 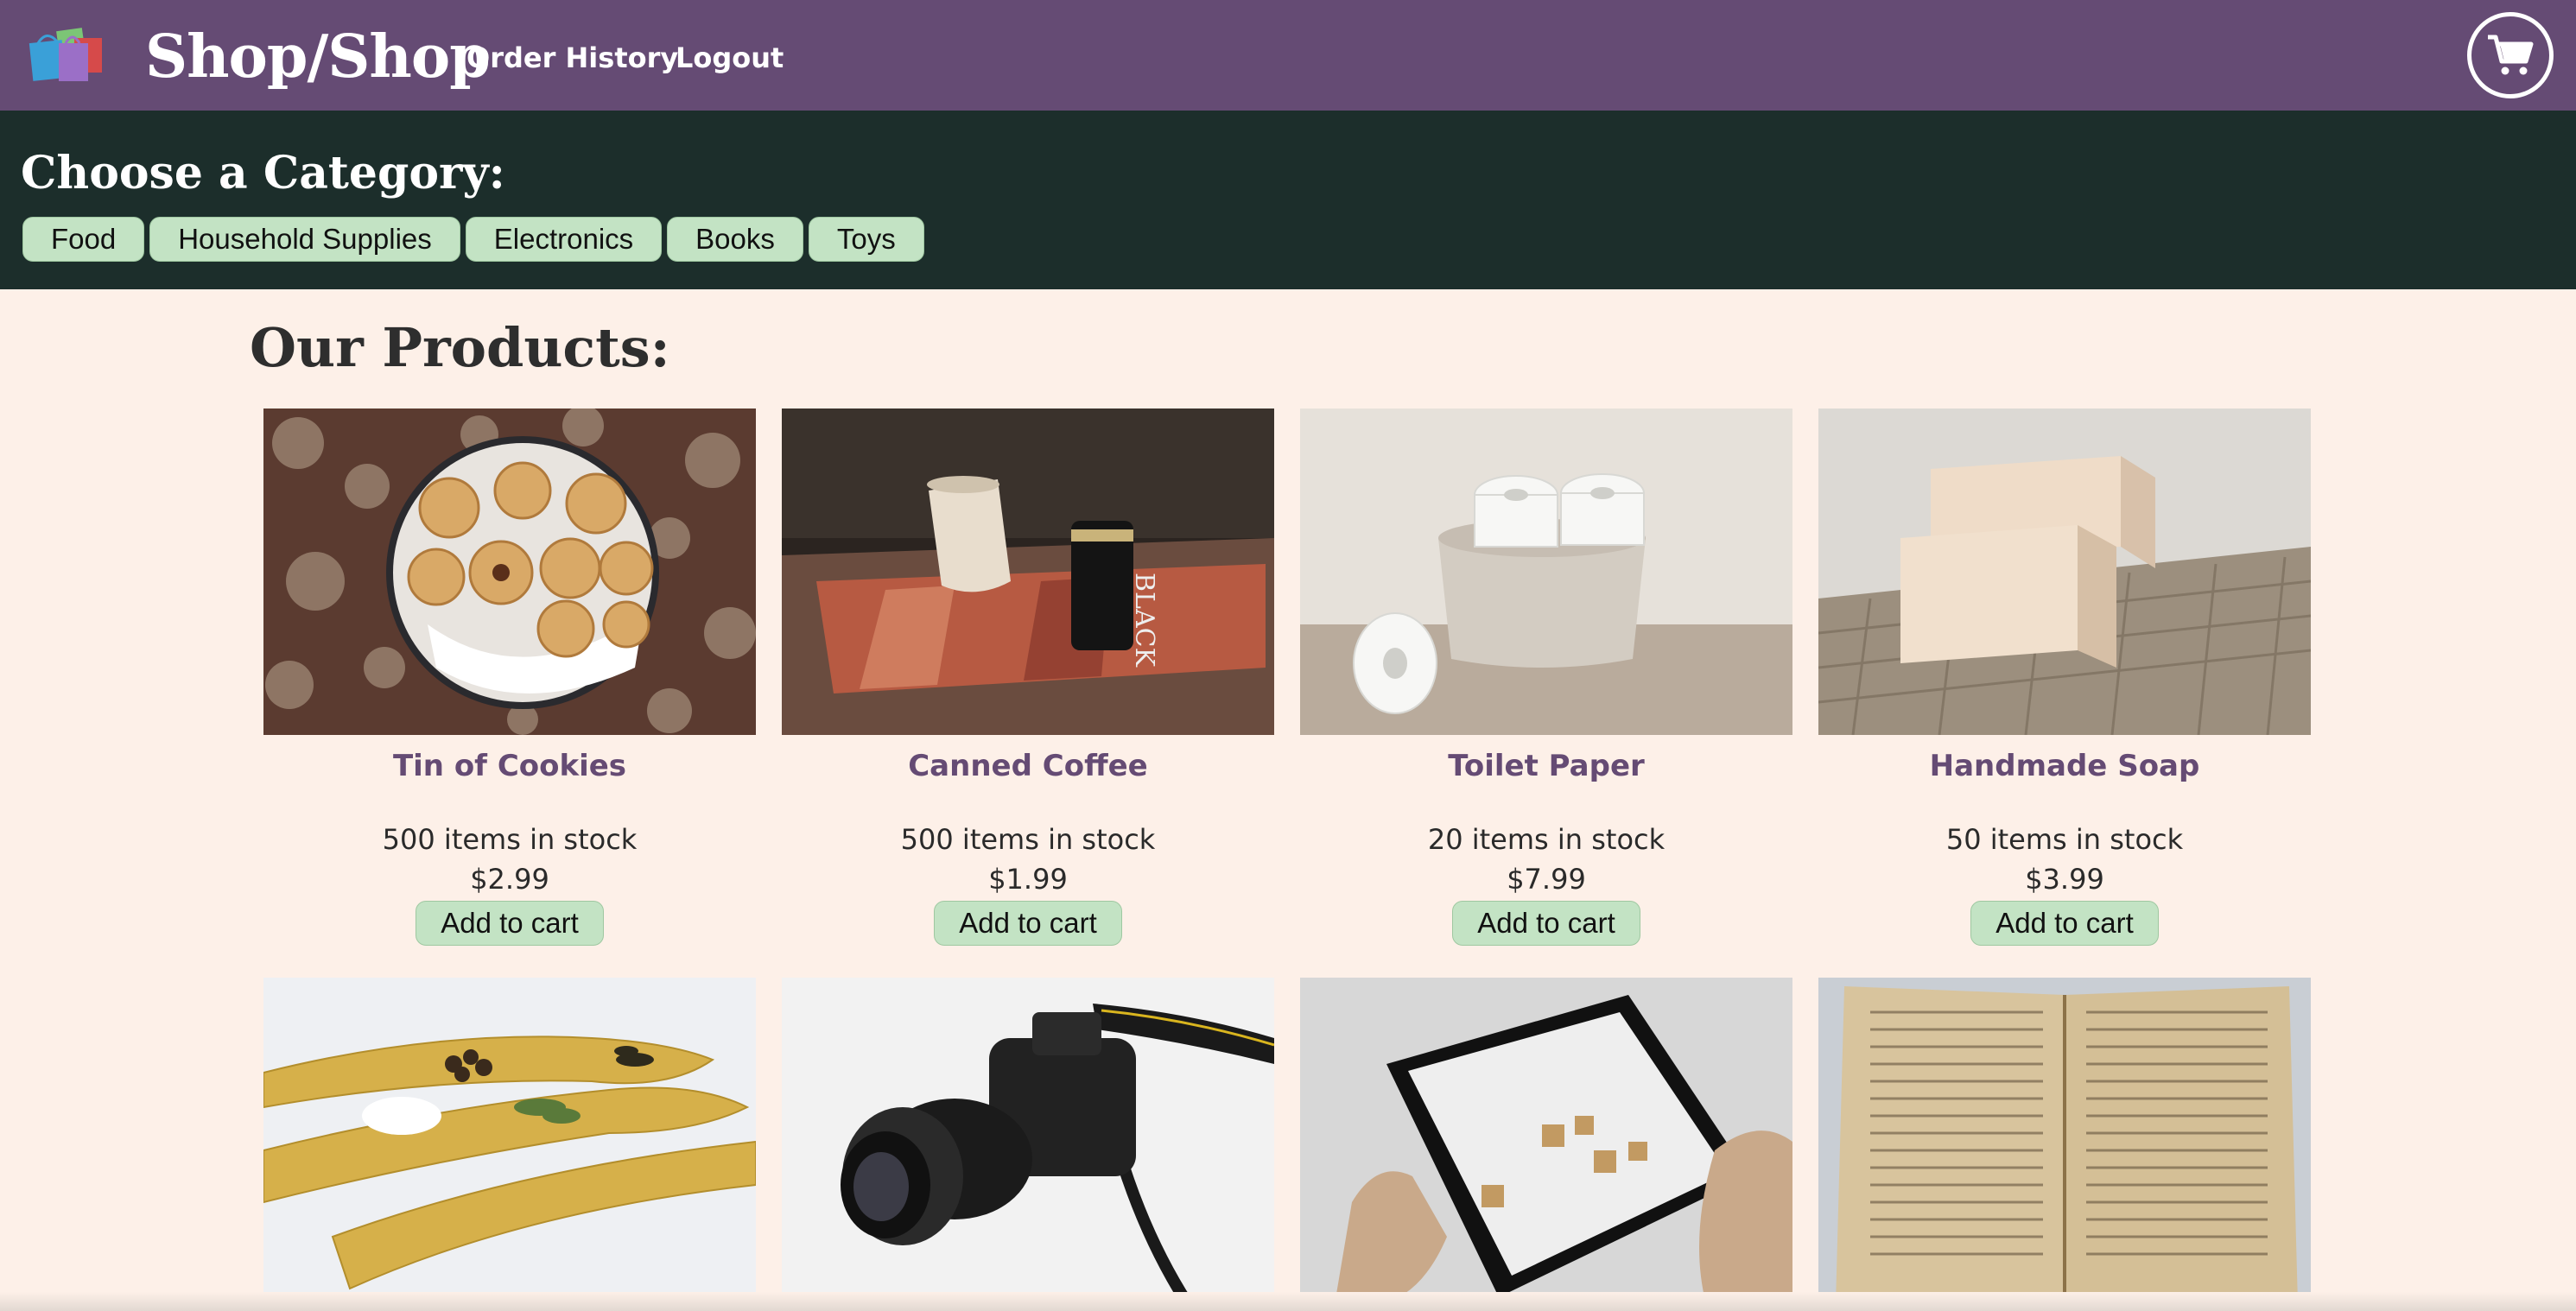 I want to click on top-nav: Shop/Shop Order History Logout, so click(x=1288, y=56).